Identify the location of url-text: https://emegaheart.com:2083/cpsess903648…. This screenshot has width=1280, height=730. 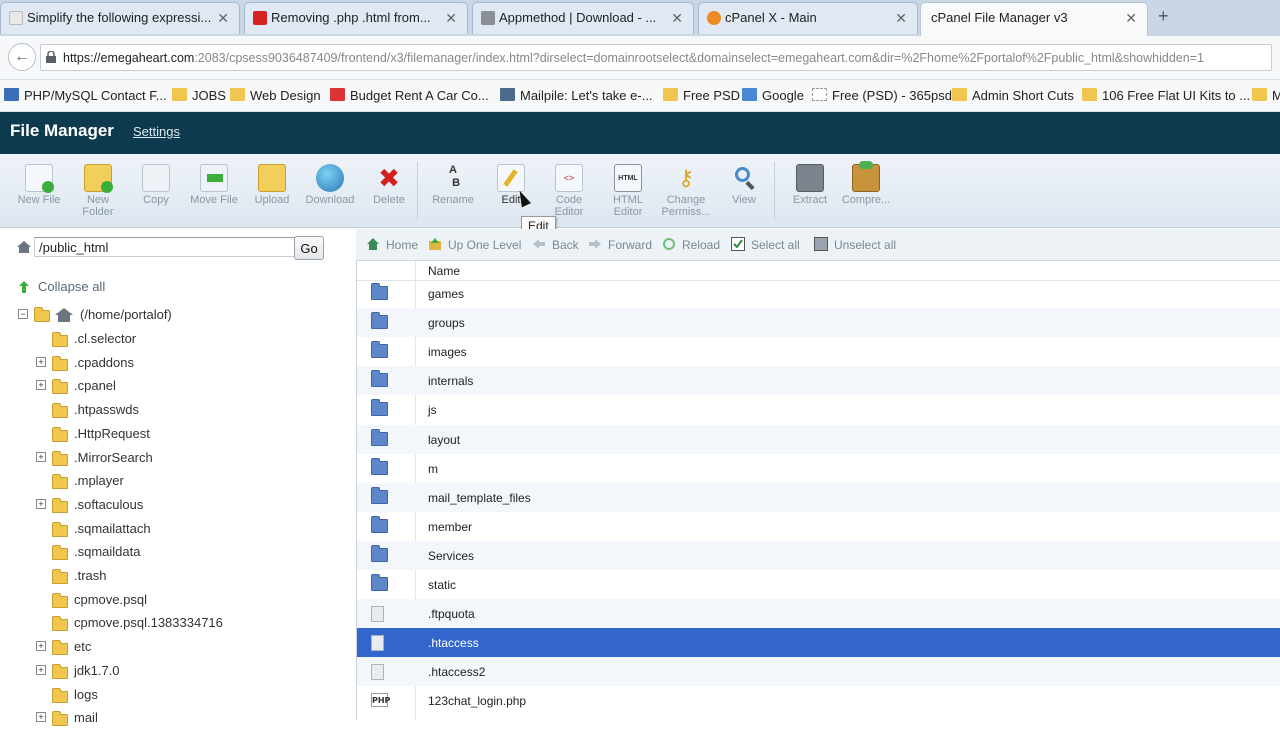
(633, 58).